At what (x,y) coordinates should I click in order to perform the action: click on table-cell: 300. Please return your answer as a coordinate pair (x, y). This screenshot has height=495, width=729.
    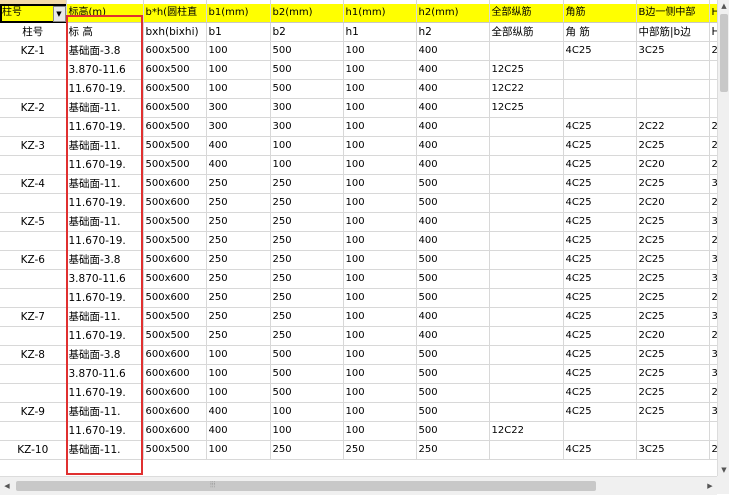
    Looking at the image, I should click on (238, 127).